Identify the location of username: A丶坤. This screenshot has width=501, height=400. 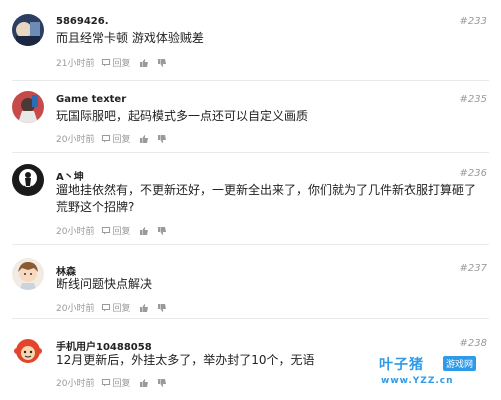
(70, 175).